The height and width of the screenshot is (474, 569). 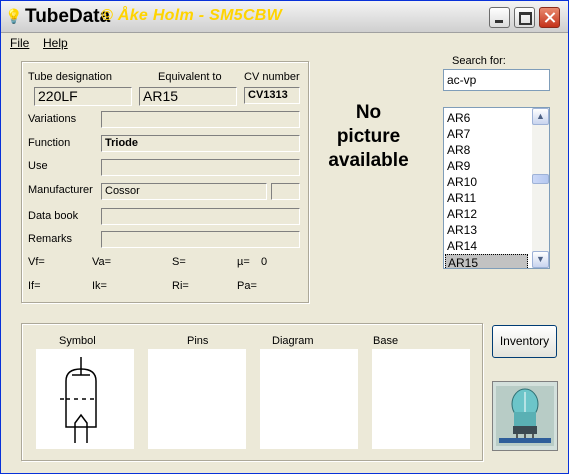 I want to click on ik-label: Ik=, so click(x=99, y=286).